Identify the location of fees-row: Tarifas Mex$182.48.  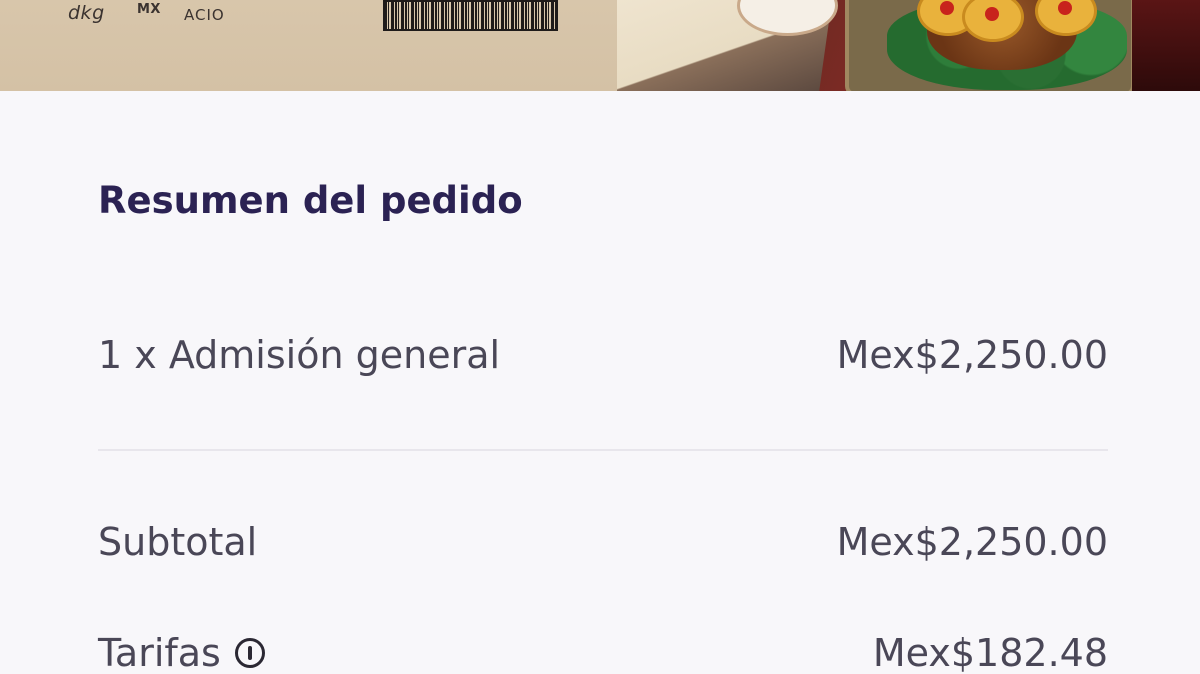
(603, 652).